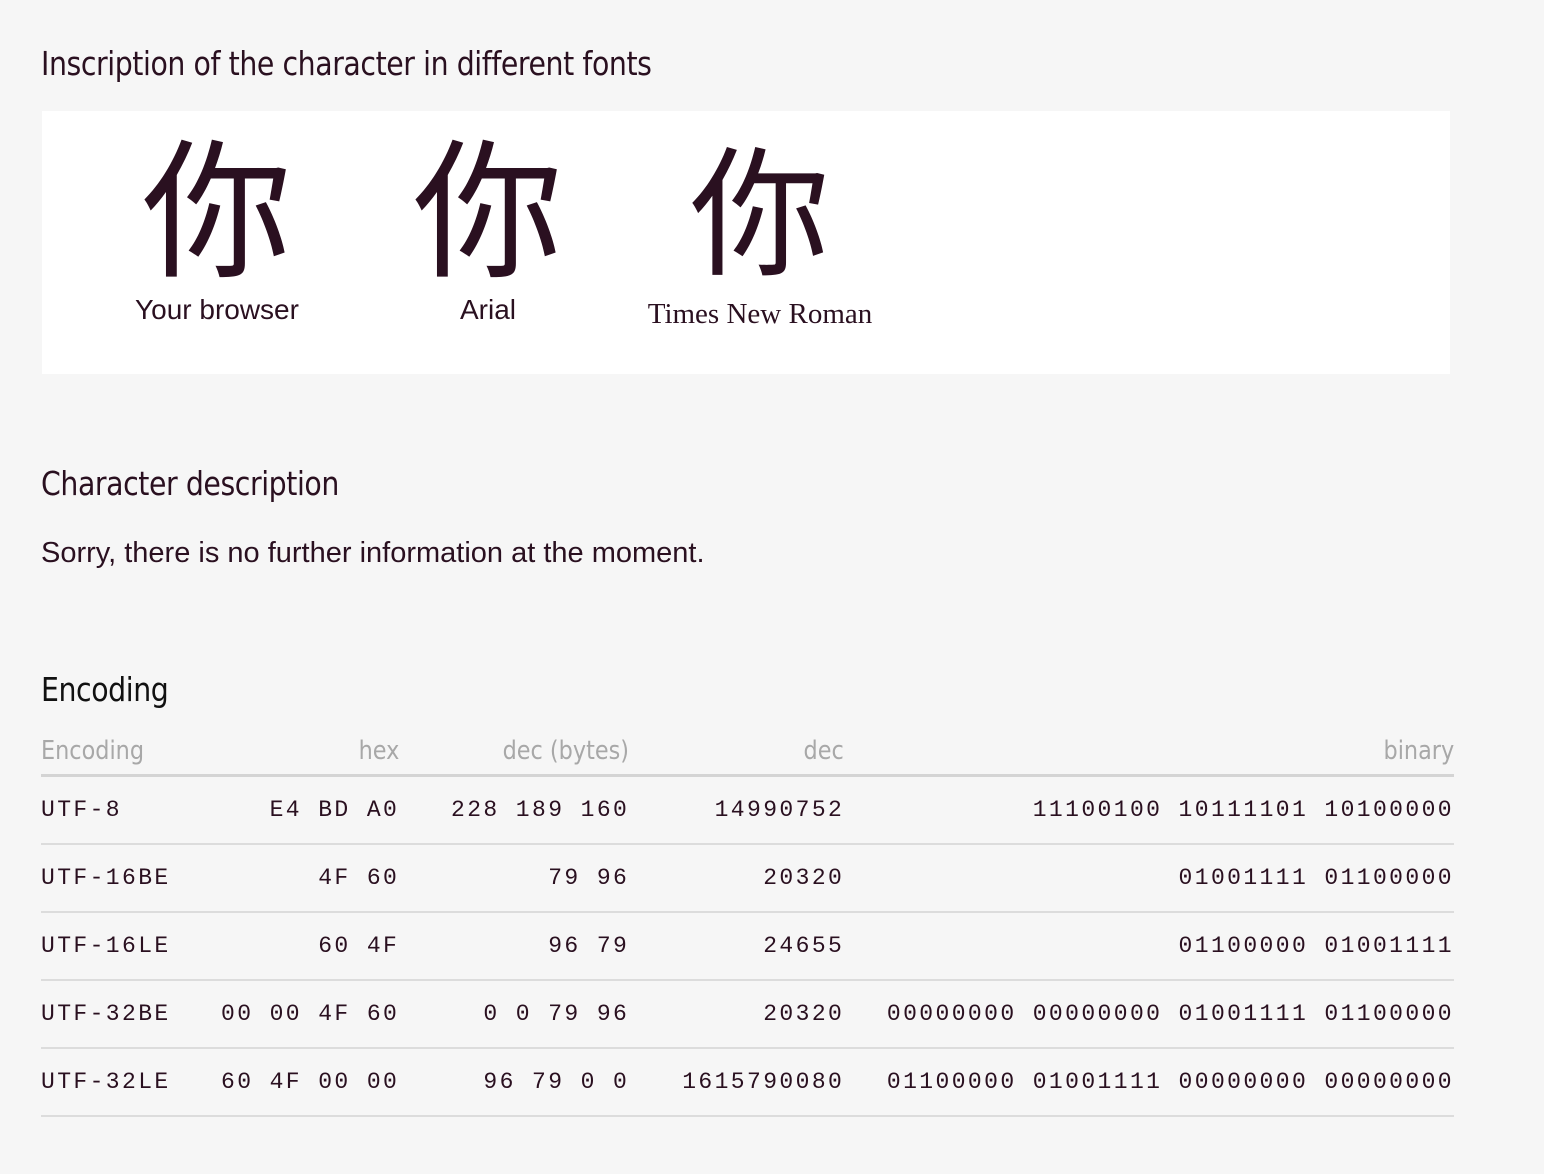 This screenshot has height=1174, width=1544. Describe the element at coordinates (310, 946) in the screenshot. I see `cell-hex: 60 4F` at that location.